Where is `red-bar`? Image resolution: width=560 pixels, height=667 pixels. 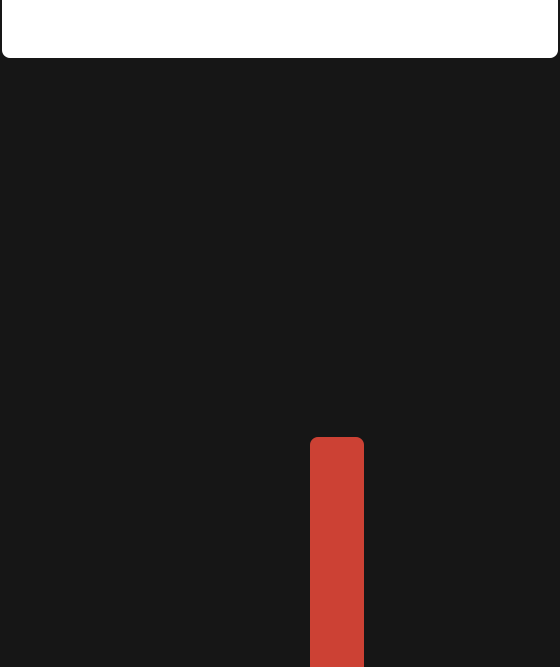
red-bar is located at coordinates (337, 552).